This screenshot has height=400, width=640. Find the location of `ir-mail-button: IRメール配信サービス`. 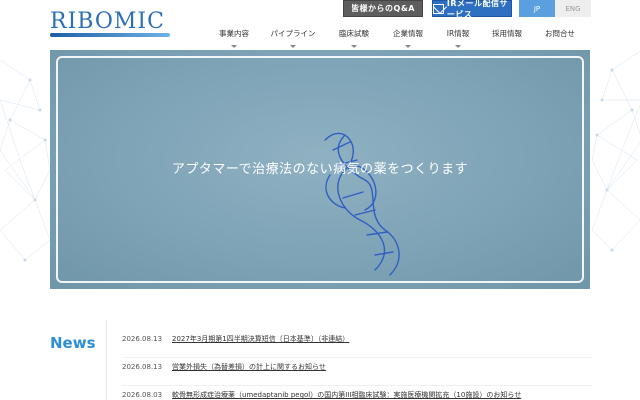

ir-mail-button: IRメール配信サービス is located at coordinates (472, 9).